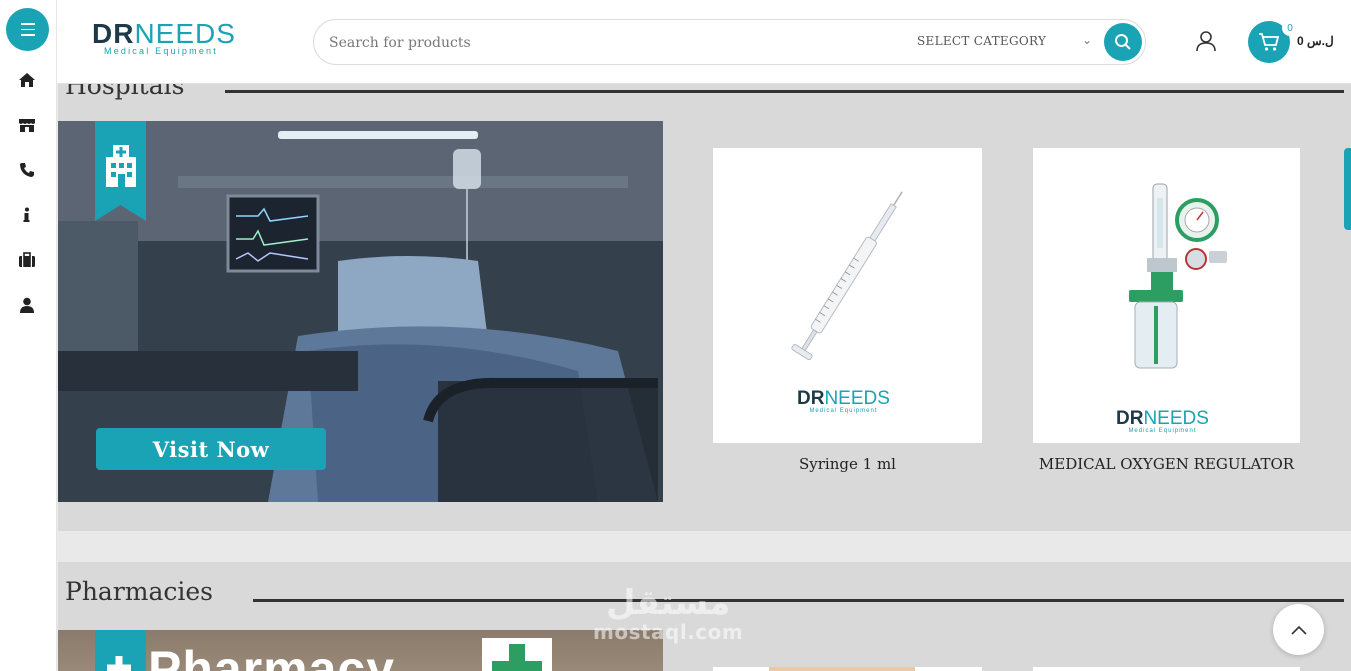 The width and height of the screenshot is (1351, 671). Describe the element at coordinates (668, 613) in the screenshot. I see `watermark: مستقل mostaql.com` at that location.